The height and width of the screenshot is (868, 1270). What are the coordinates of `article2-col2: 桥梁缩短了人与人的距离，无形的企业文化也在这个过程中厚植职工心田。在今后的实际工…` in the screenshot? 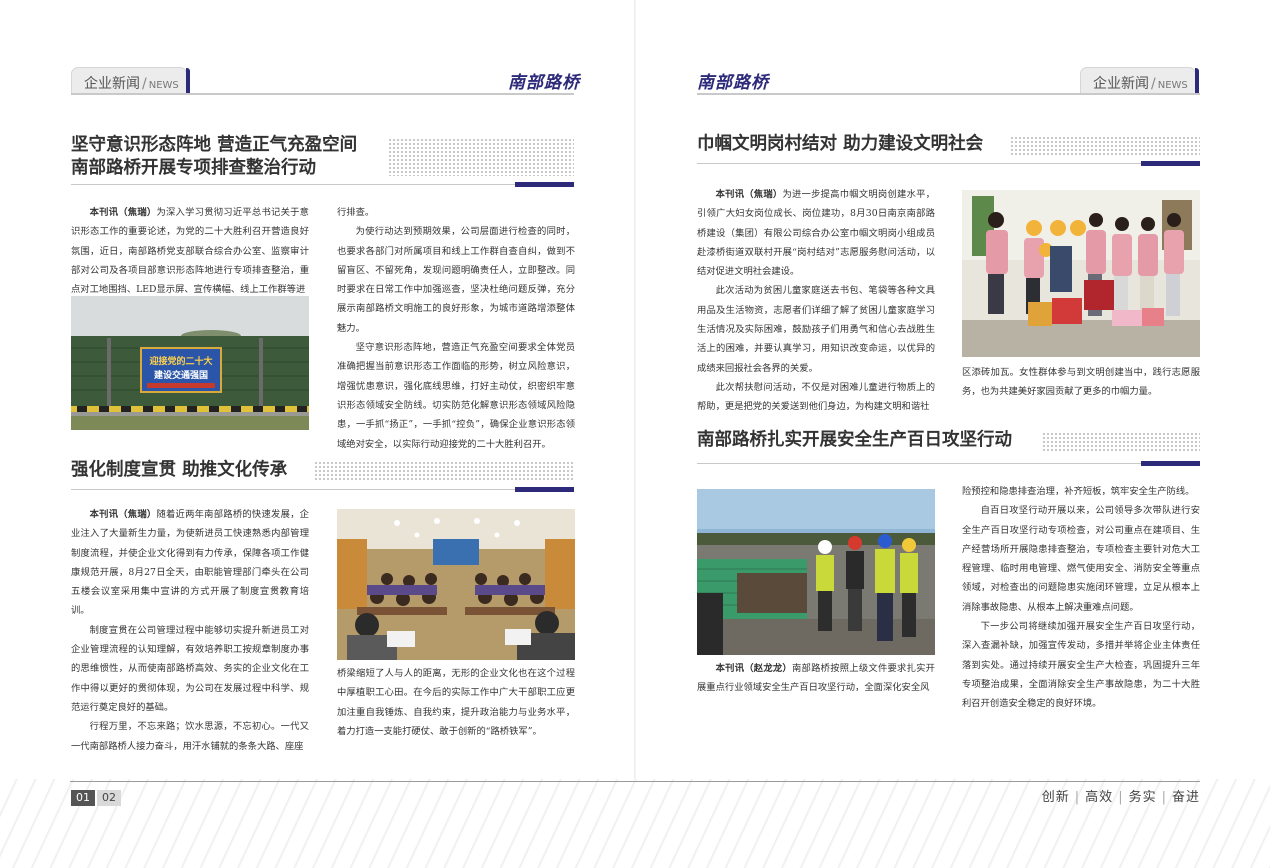 It's located at (456, 702).